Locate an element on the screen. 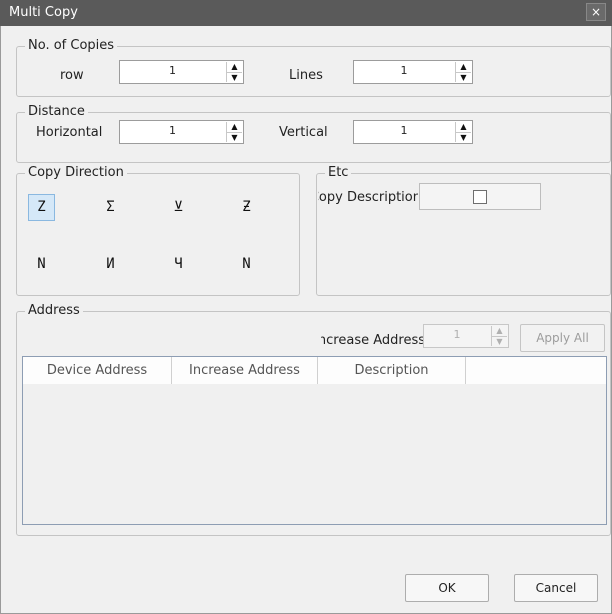 The height and width of the screenshot is (614, 612). copy-description-label: Copy Description is located at coordinates (368, 197).